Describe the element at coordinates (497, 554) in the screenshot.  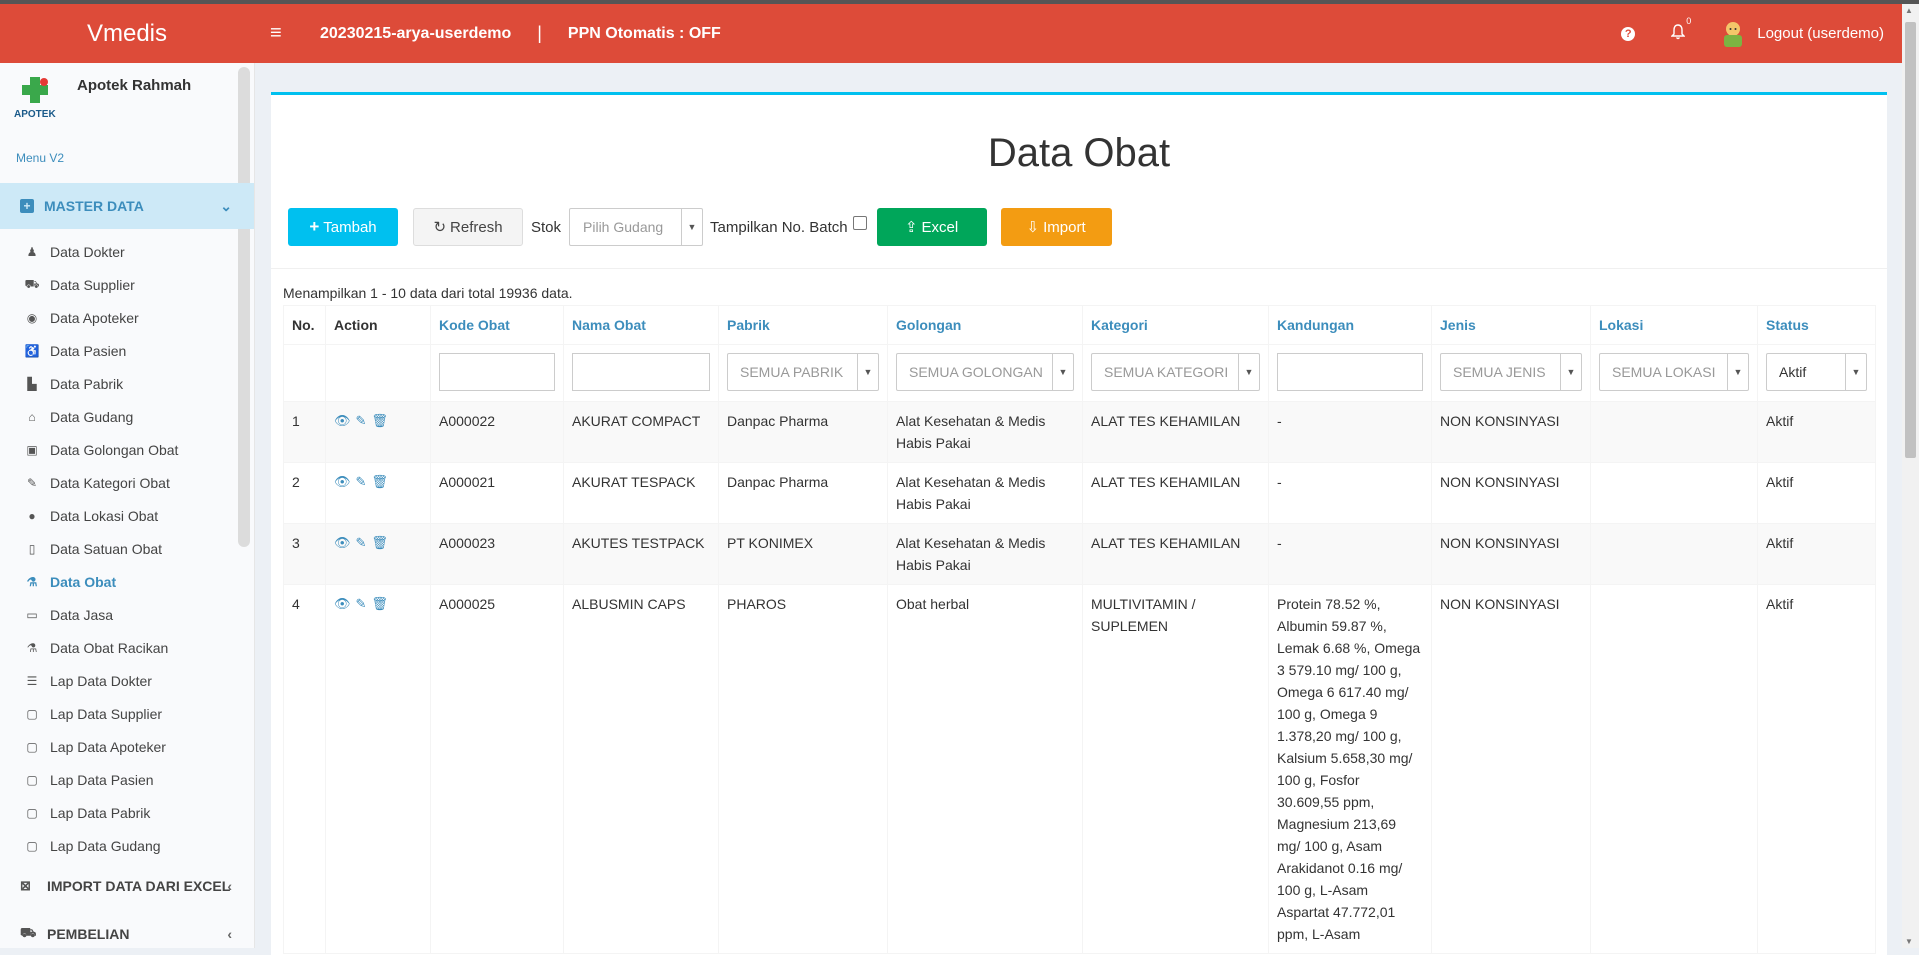
I see `cell-kode: A000023` at that location.